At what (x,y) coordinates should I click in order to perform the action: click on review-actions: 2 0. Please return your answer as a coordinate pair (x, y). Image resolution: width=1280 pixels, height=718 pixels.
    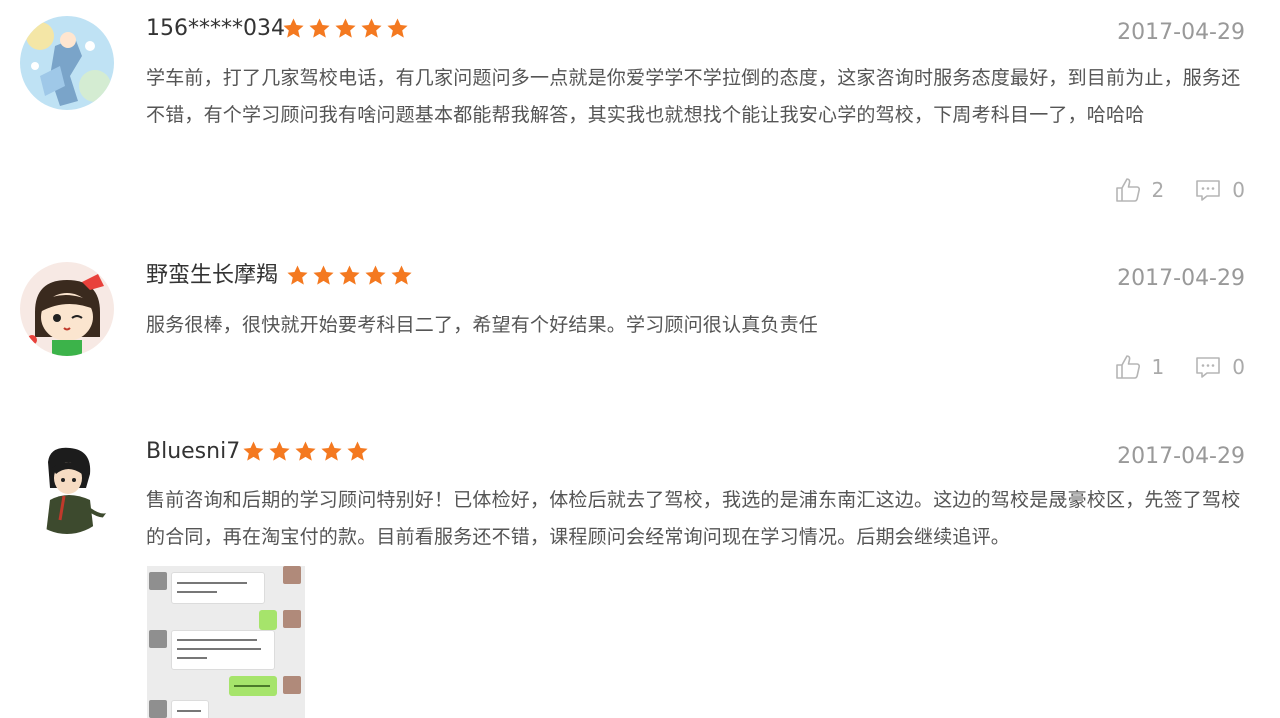
    Looking at the image, I should click on (1179, 190).